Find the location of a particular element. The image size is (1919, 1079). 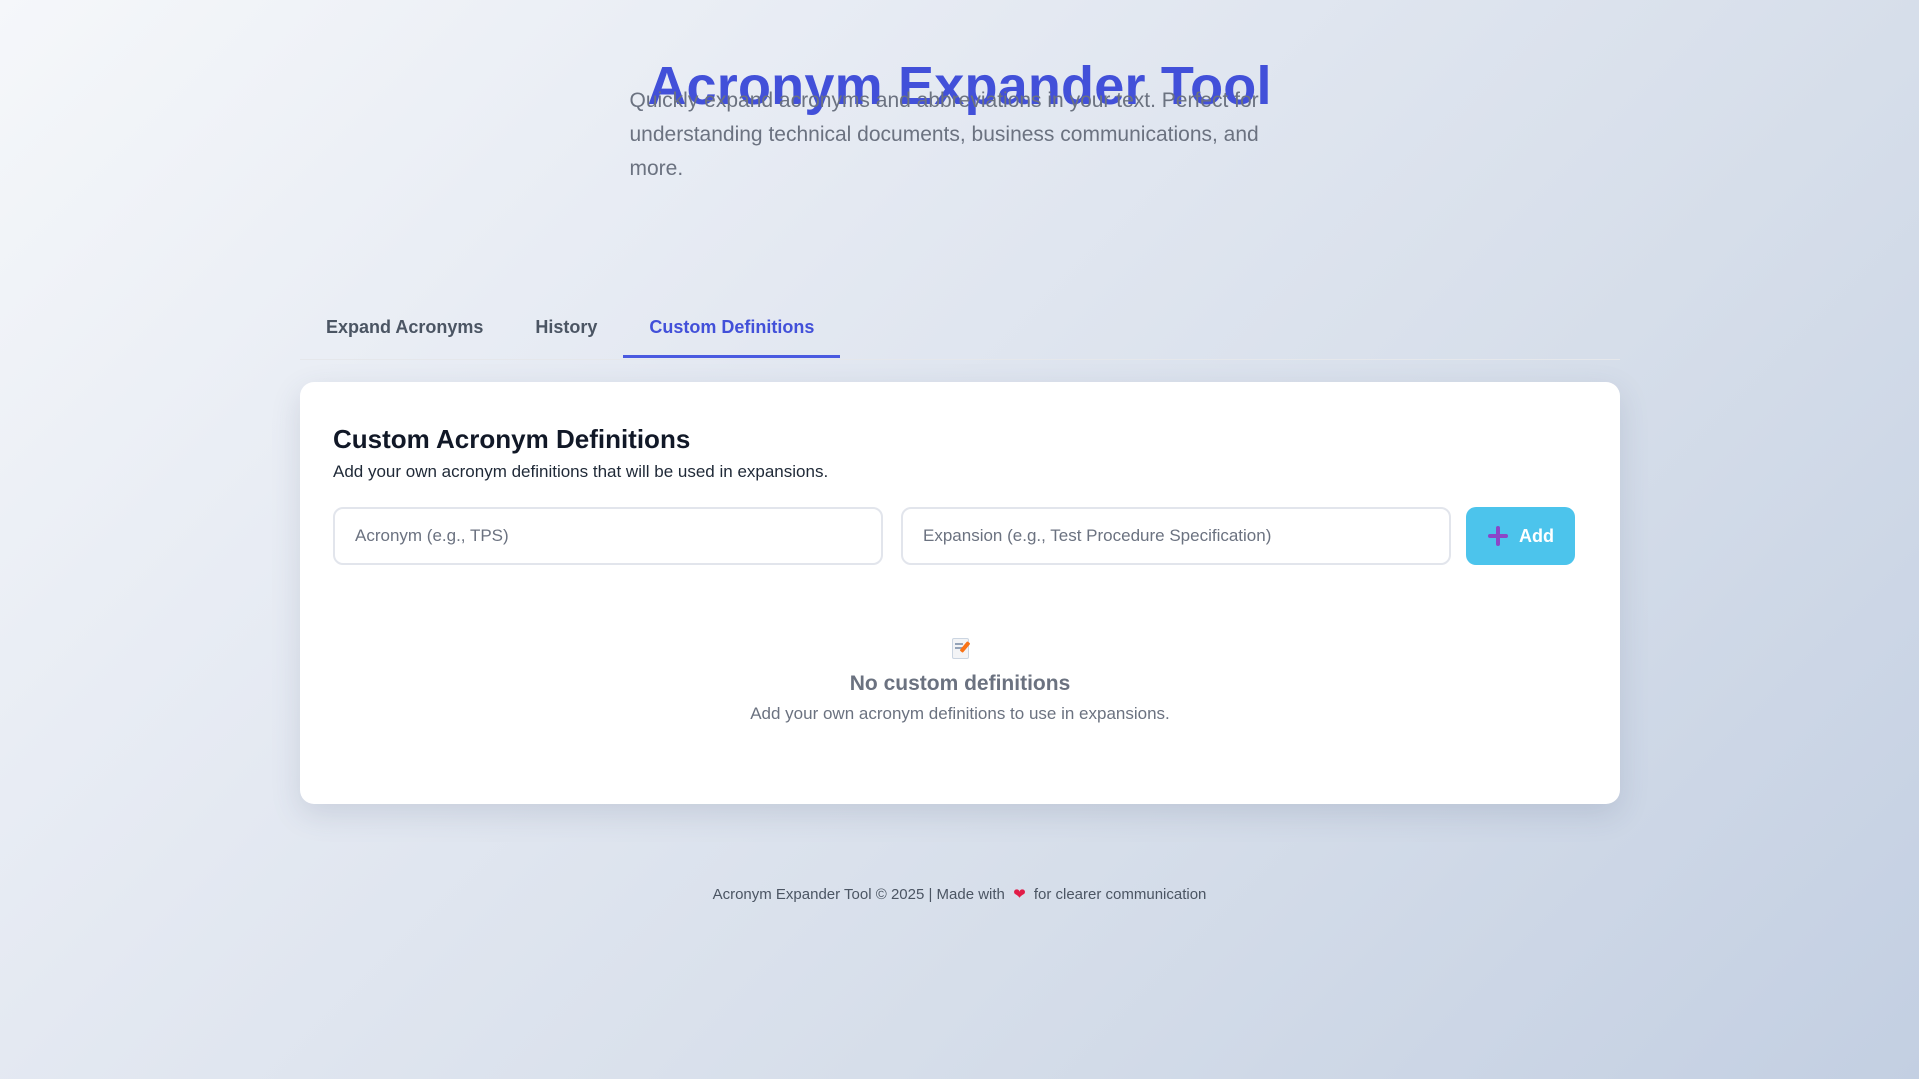

add-definition-form: Add is located at coordinates (954, 536).